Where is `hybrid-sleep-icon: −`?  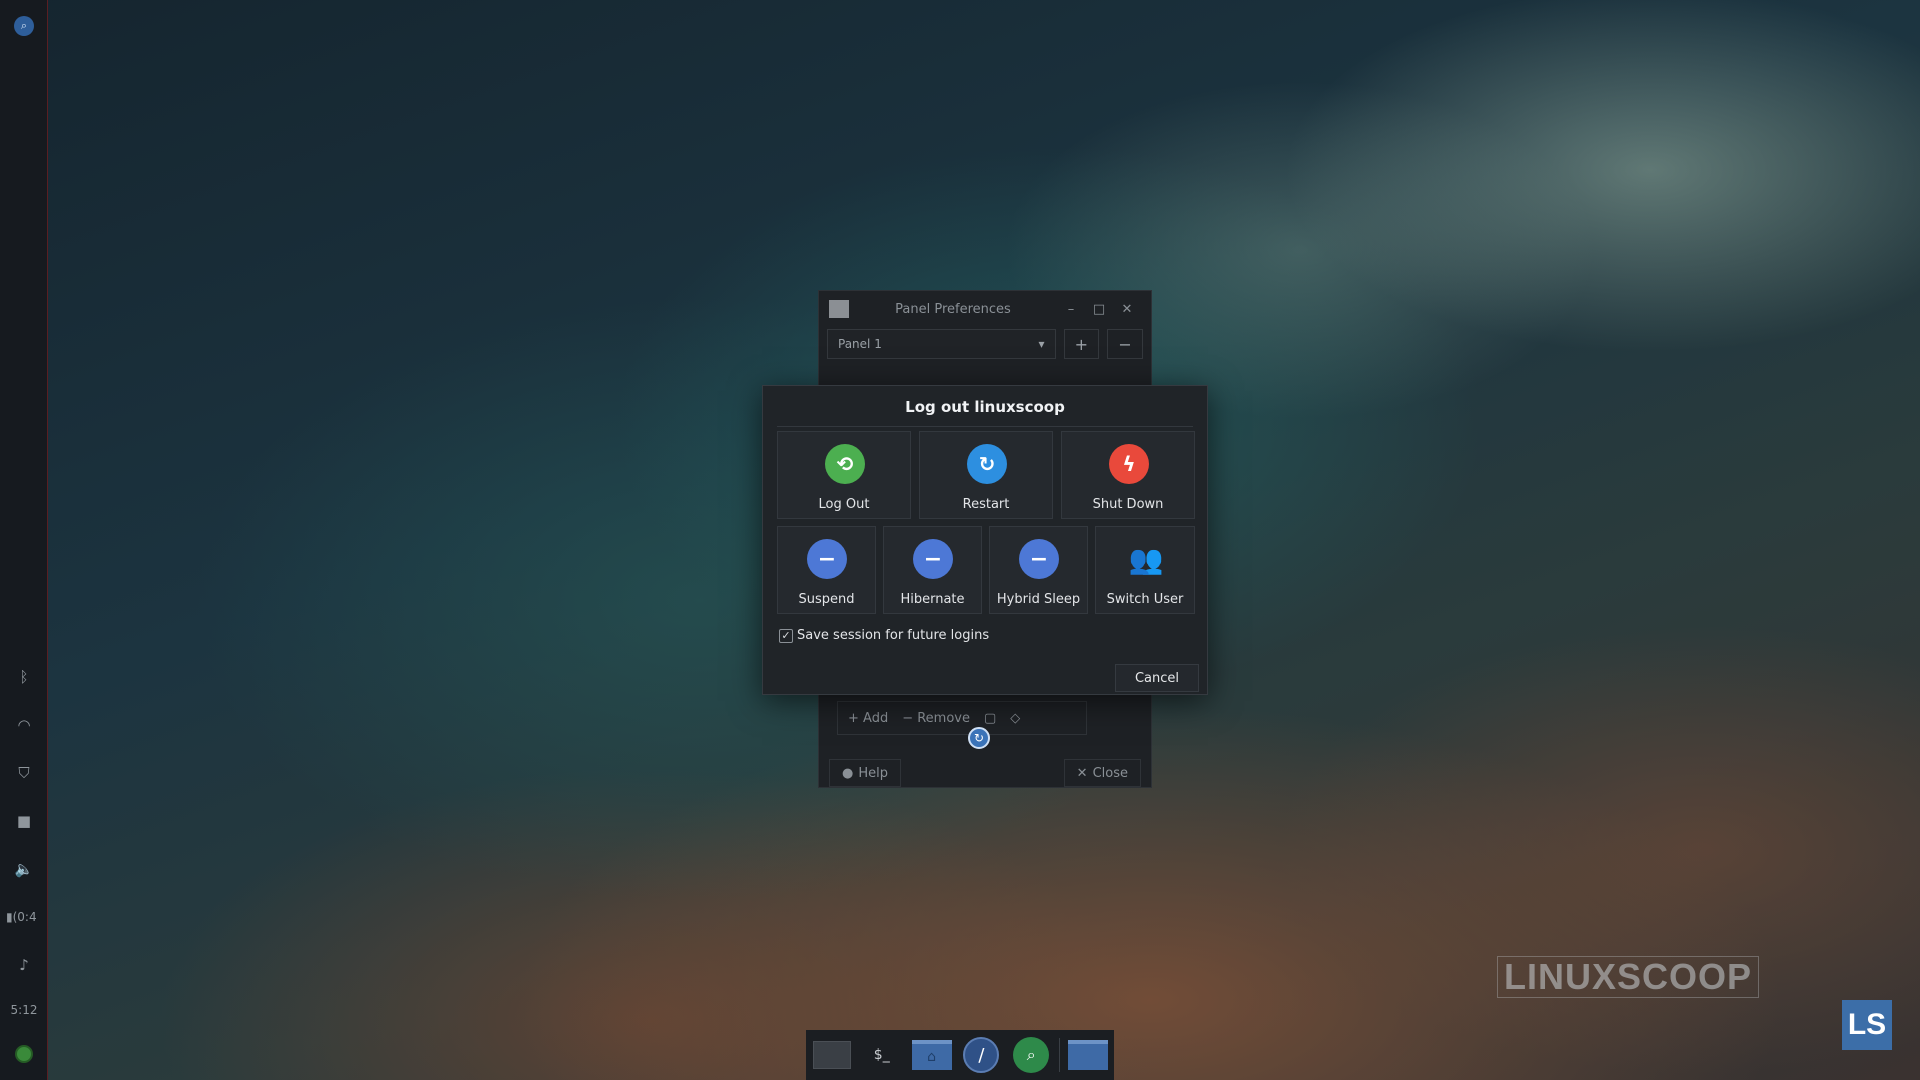 hybrid-sleep-icon: − is located at coordinates (1039, 559).